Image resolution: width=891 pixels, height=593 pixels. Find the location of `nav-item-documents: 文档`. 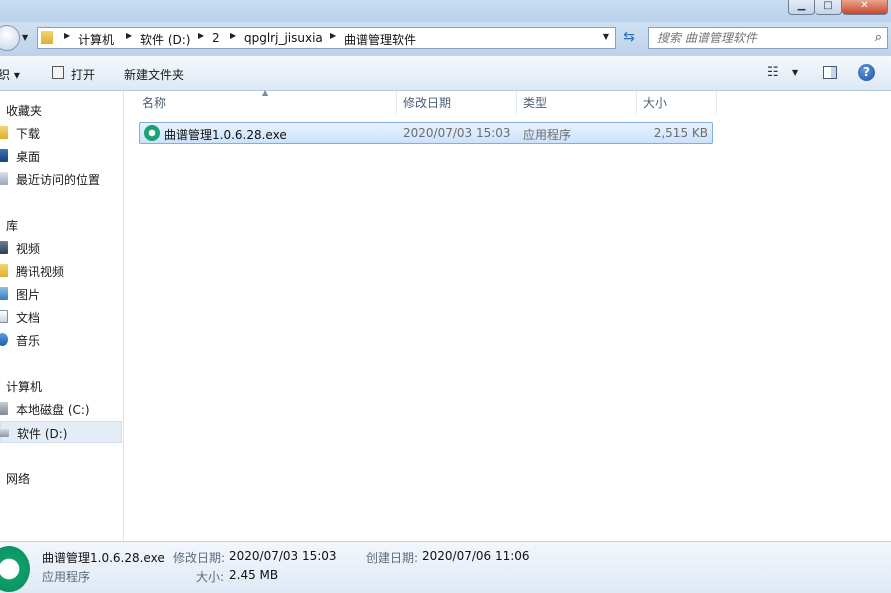

nav-item-documents: 文档 is located at coordinates (61, 317).